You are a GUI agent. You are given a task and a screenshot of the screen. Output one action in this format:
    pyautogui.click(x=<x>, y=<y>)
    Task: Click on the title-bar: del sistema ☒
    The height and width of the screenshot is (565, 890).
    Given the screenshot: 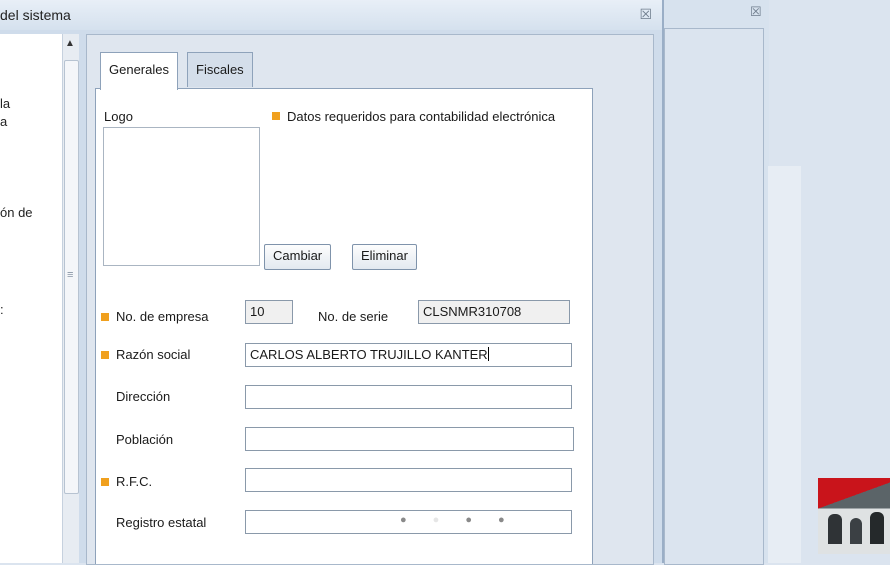 What is the action you would take?
    pyautogui.click(x=331, y=15)
    